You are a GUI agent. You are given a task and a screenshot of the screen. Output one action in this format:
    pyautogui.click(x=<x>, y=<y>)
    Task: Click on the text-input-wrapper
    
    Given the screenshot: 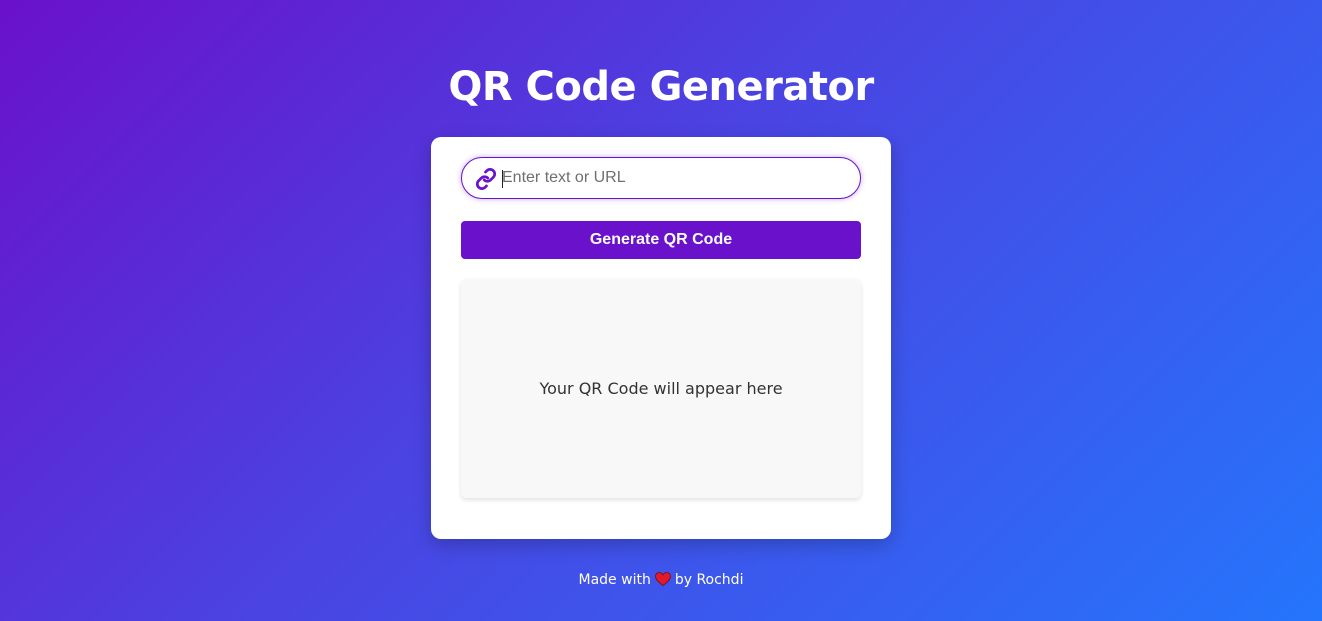 What is the action you would take?
    pyautogui.click(x=661, y=178)
    